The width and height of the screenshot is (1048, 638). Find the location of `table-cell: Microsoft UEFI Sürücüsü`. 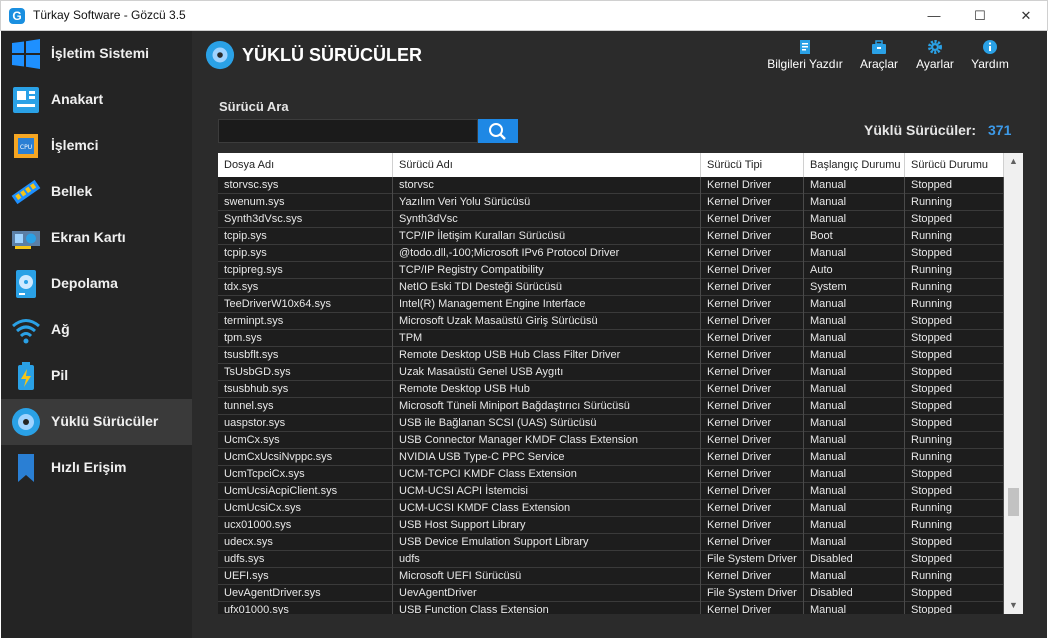

table-cell: Microsoft UEFI Sürücüsü is located at coordinates (547, 576).